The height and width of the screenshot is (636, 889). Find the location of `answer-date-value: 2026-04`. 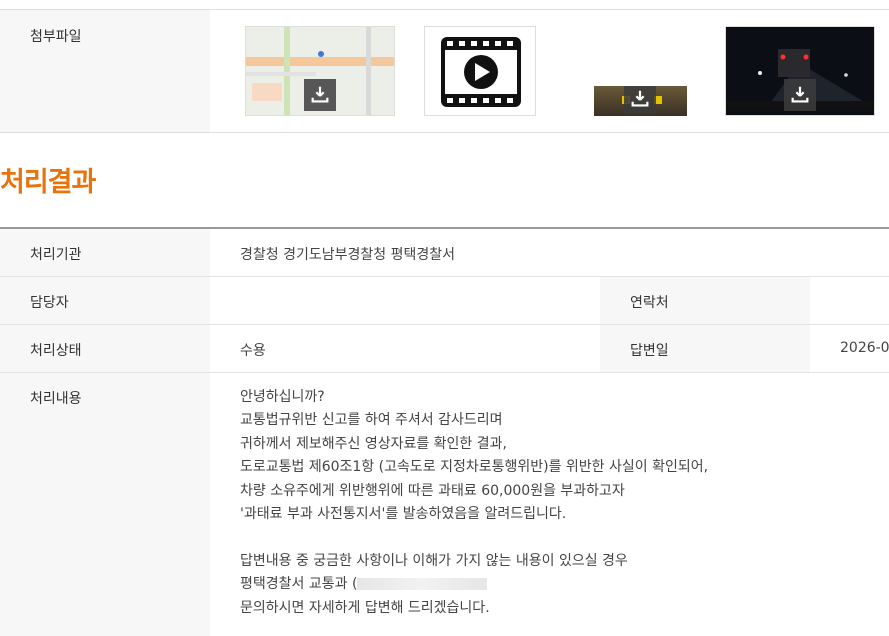

answer-date-value: 2026-04 is located at coordinates (864, 348).